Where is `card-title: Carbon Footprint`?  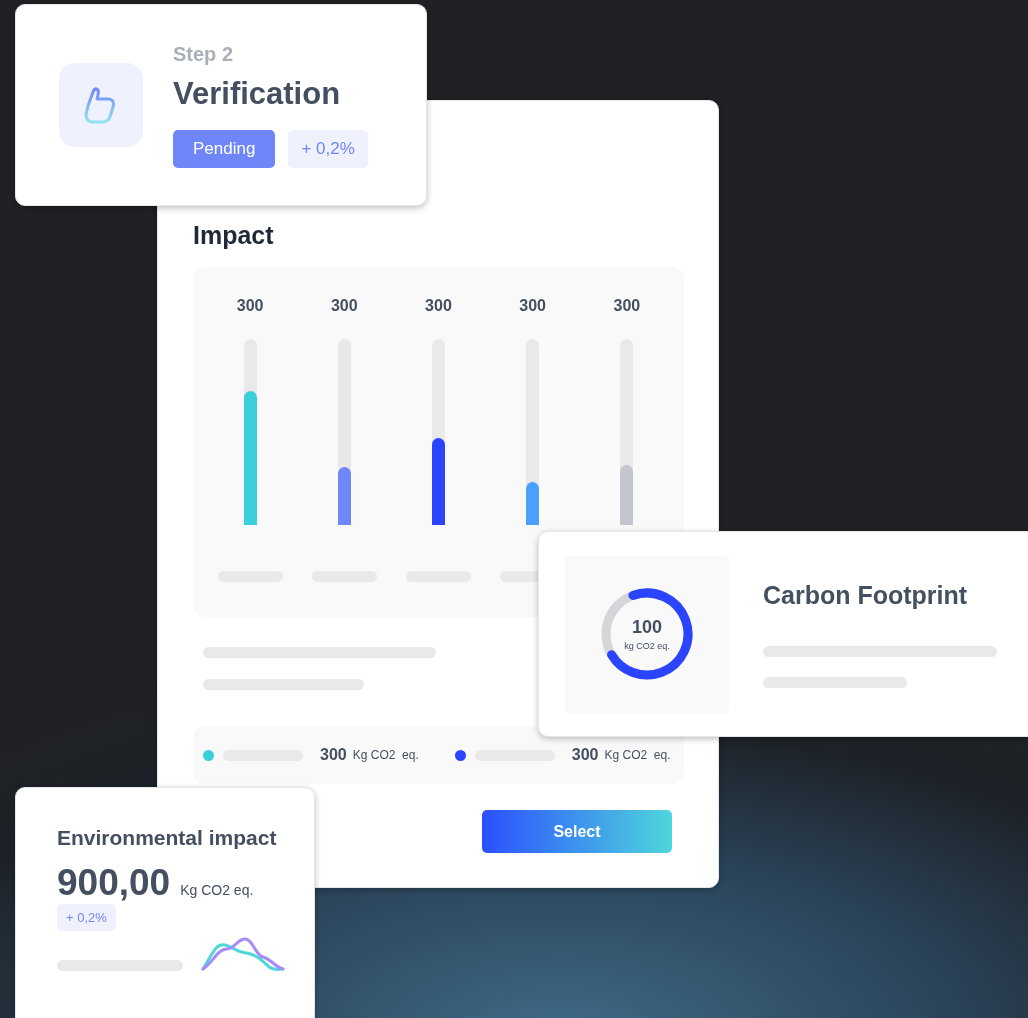 card-title: Carbon Footprint is located at coordinates (866, 595).